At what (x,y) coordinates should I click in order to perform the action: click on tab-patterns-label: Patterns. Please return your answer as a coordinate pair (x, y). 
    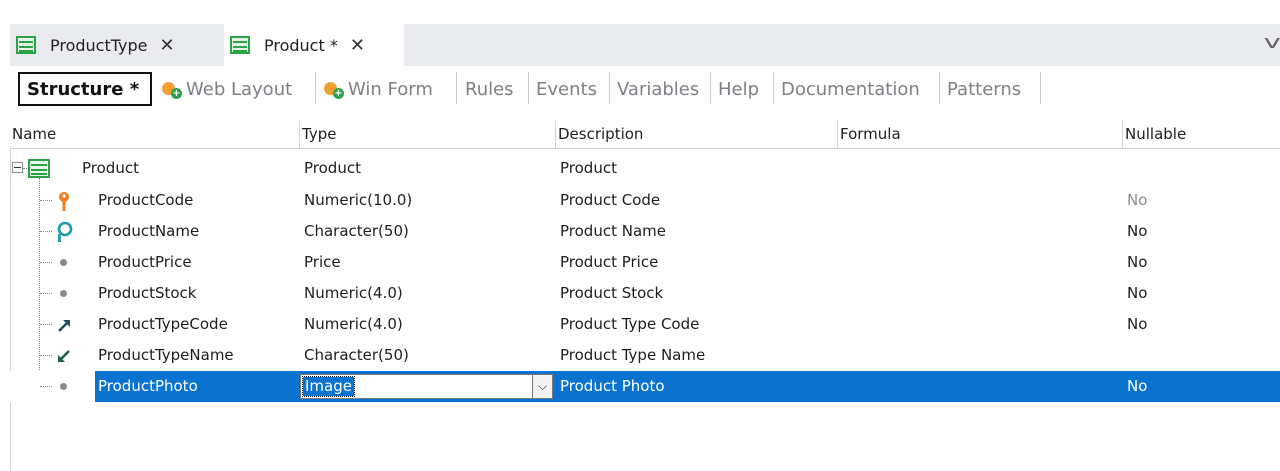
    Looking at the image, I should click on (984, 89).